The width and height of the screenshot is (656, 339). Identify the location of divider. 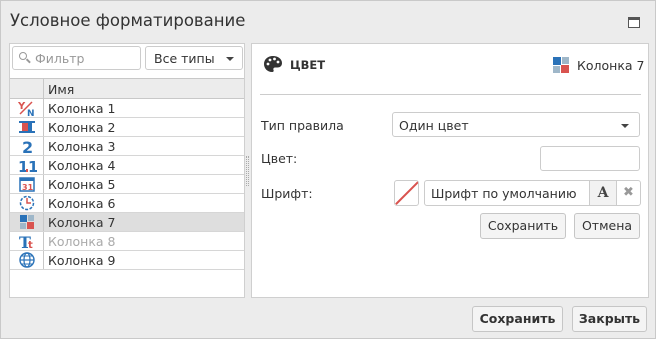
(450, 94).